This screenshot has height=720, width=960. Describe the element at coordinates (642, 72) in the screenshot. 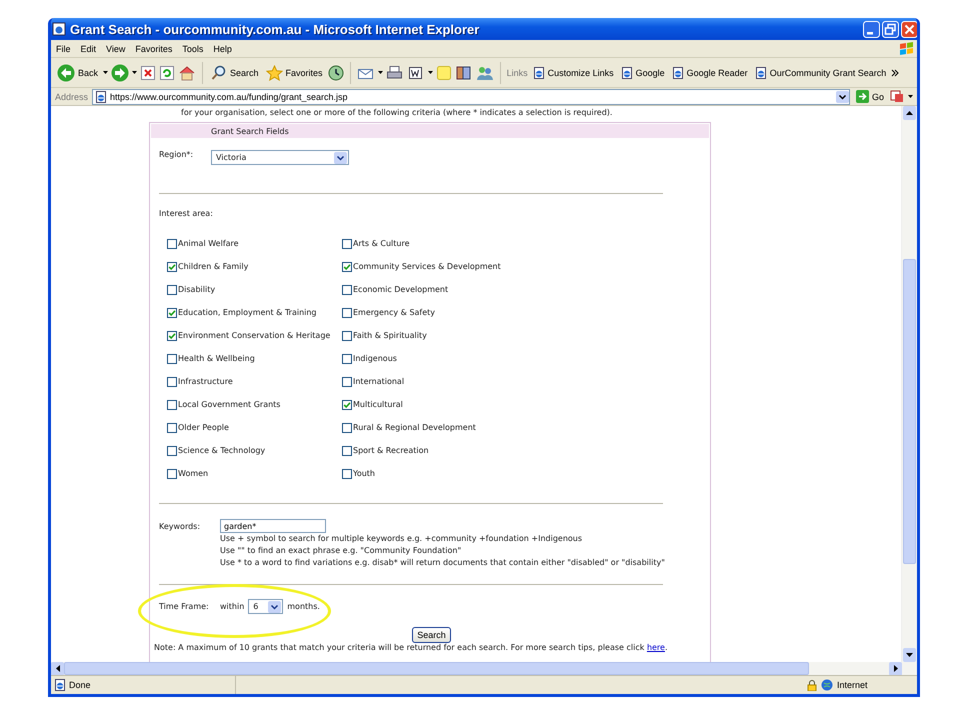

I see `favorite-link: Google` at that location.